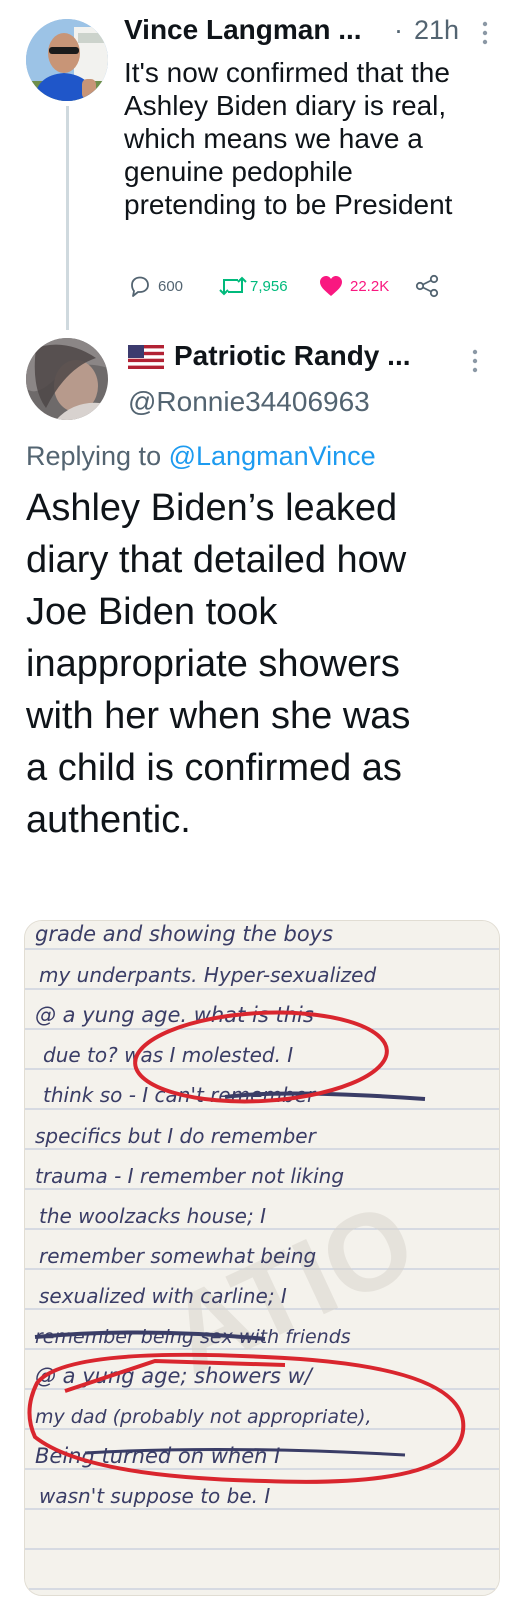 This screenshot has height=1600, width=530. Describe the element at coordinates (233, 286) in the screenshot. I see `retweet-icon` at that location.